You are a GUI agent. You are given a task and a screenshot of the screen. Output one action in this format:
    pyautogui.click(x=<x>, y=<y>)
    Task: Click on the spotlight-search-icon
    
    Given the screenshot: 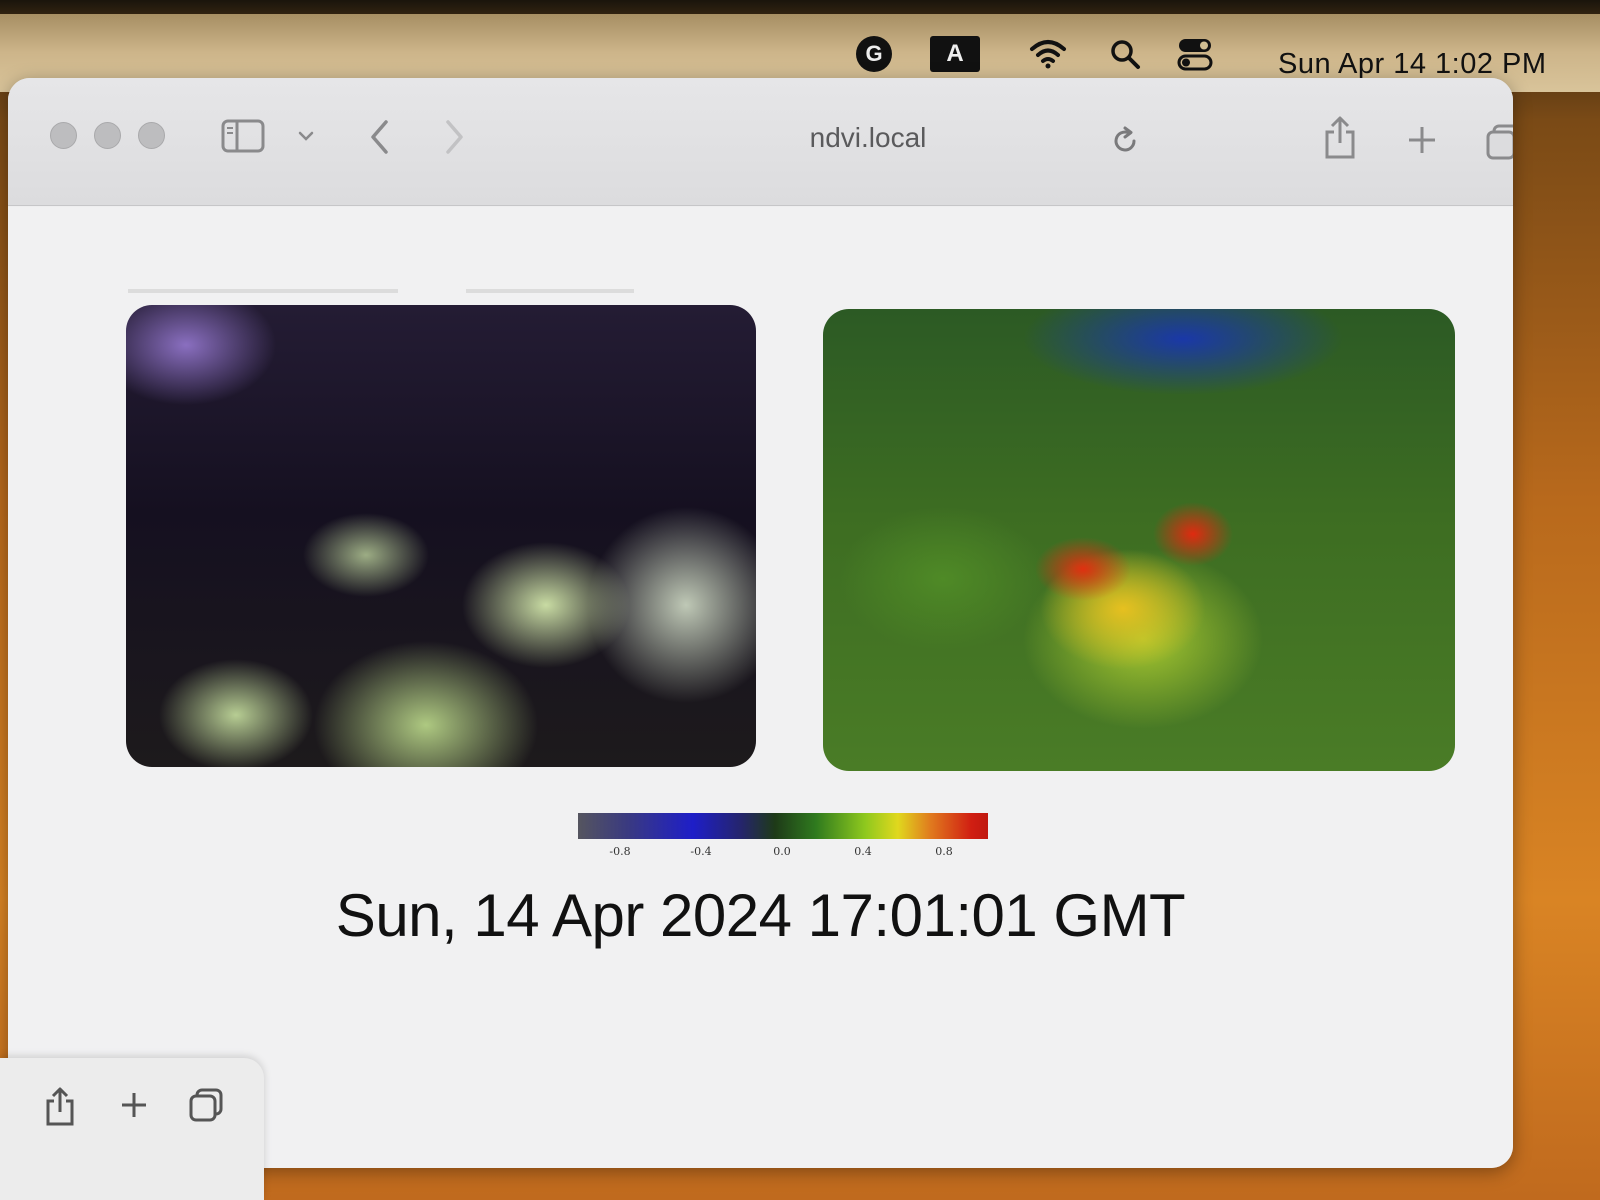 What is the action you would take?
    pyautogui.click(x=1125, y=54)
    